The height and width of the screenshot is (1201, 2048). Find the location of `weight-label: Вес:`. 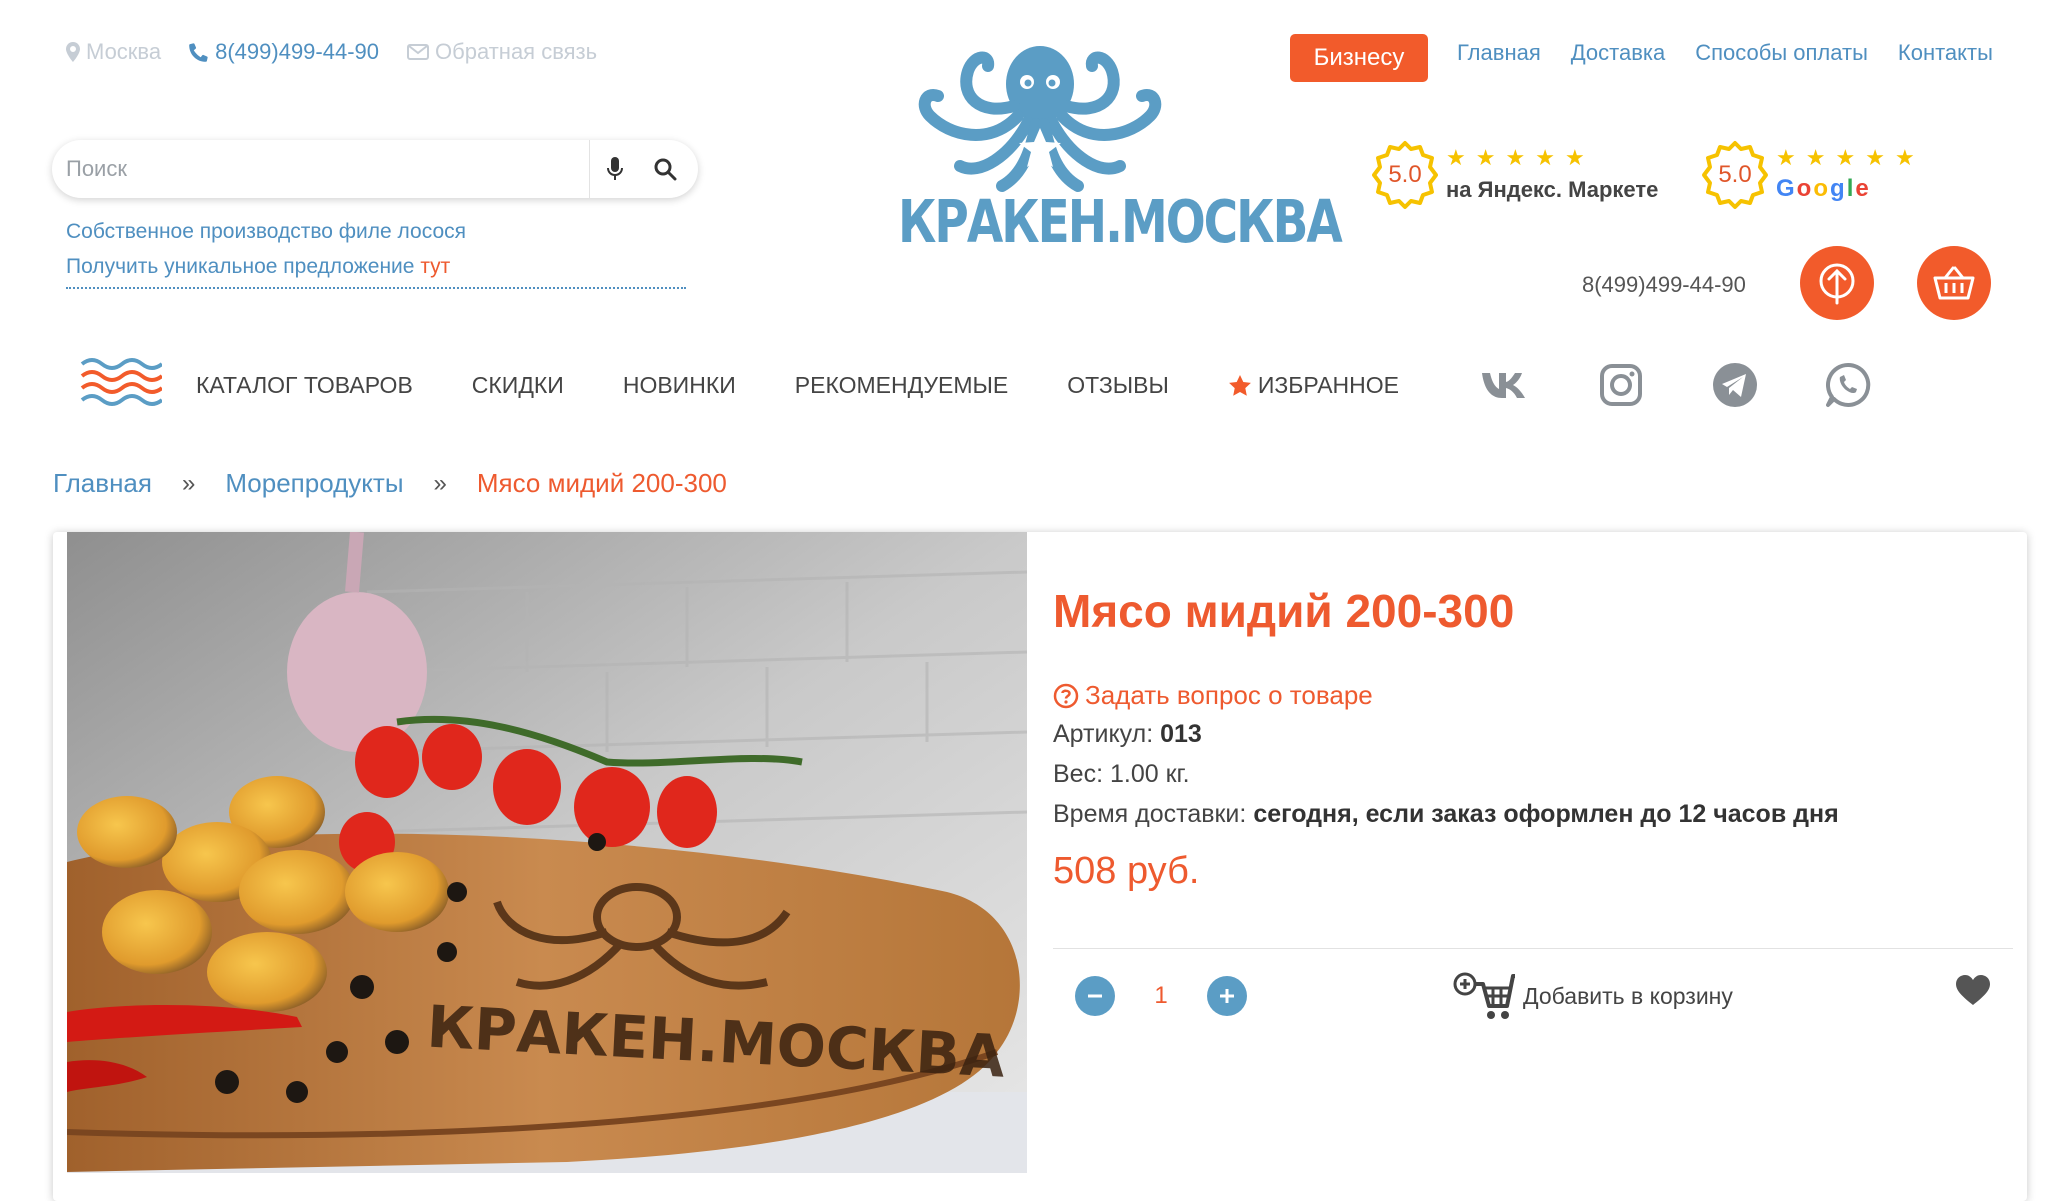

weight-label: Вес: is located at coordinates (1078, 774).